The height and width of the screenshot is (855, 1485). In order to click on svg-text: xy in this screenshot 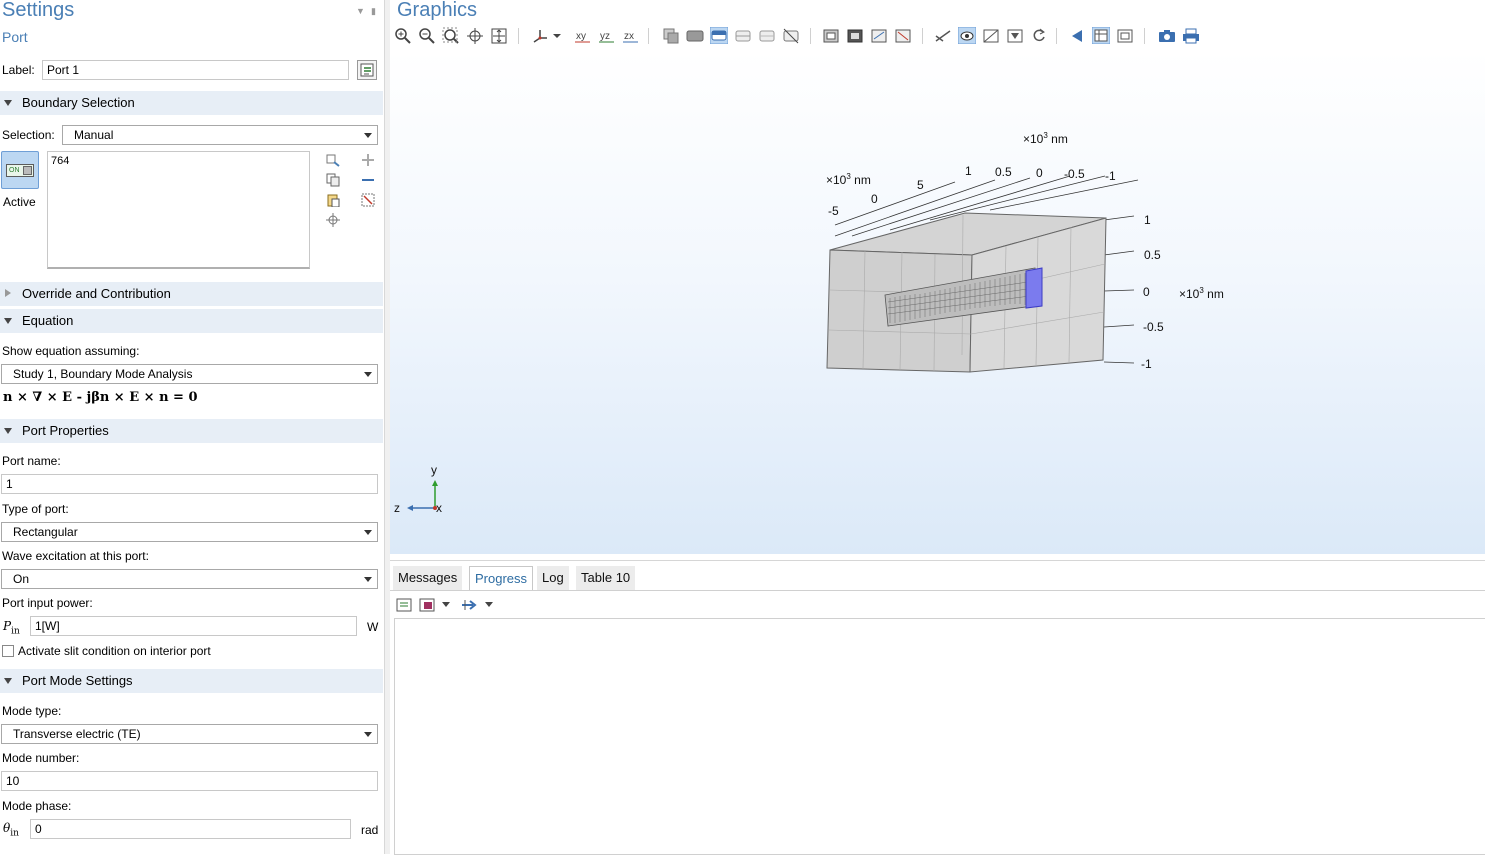, I will do `click(581, 36)`.